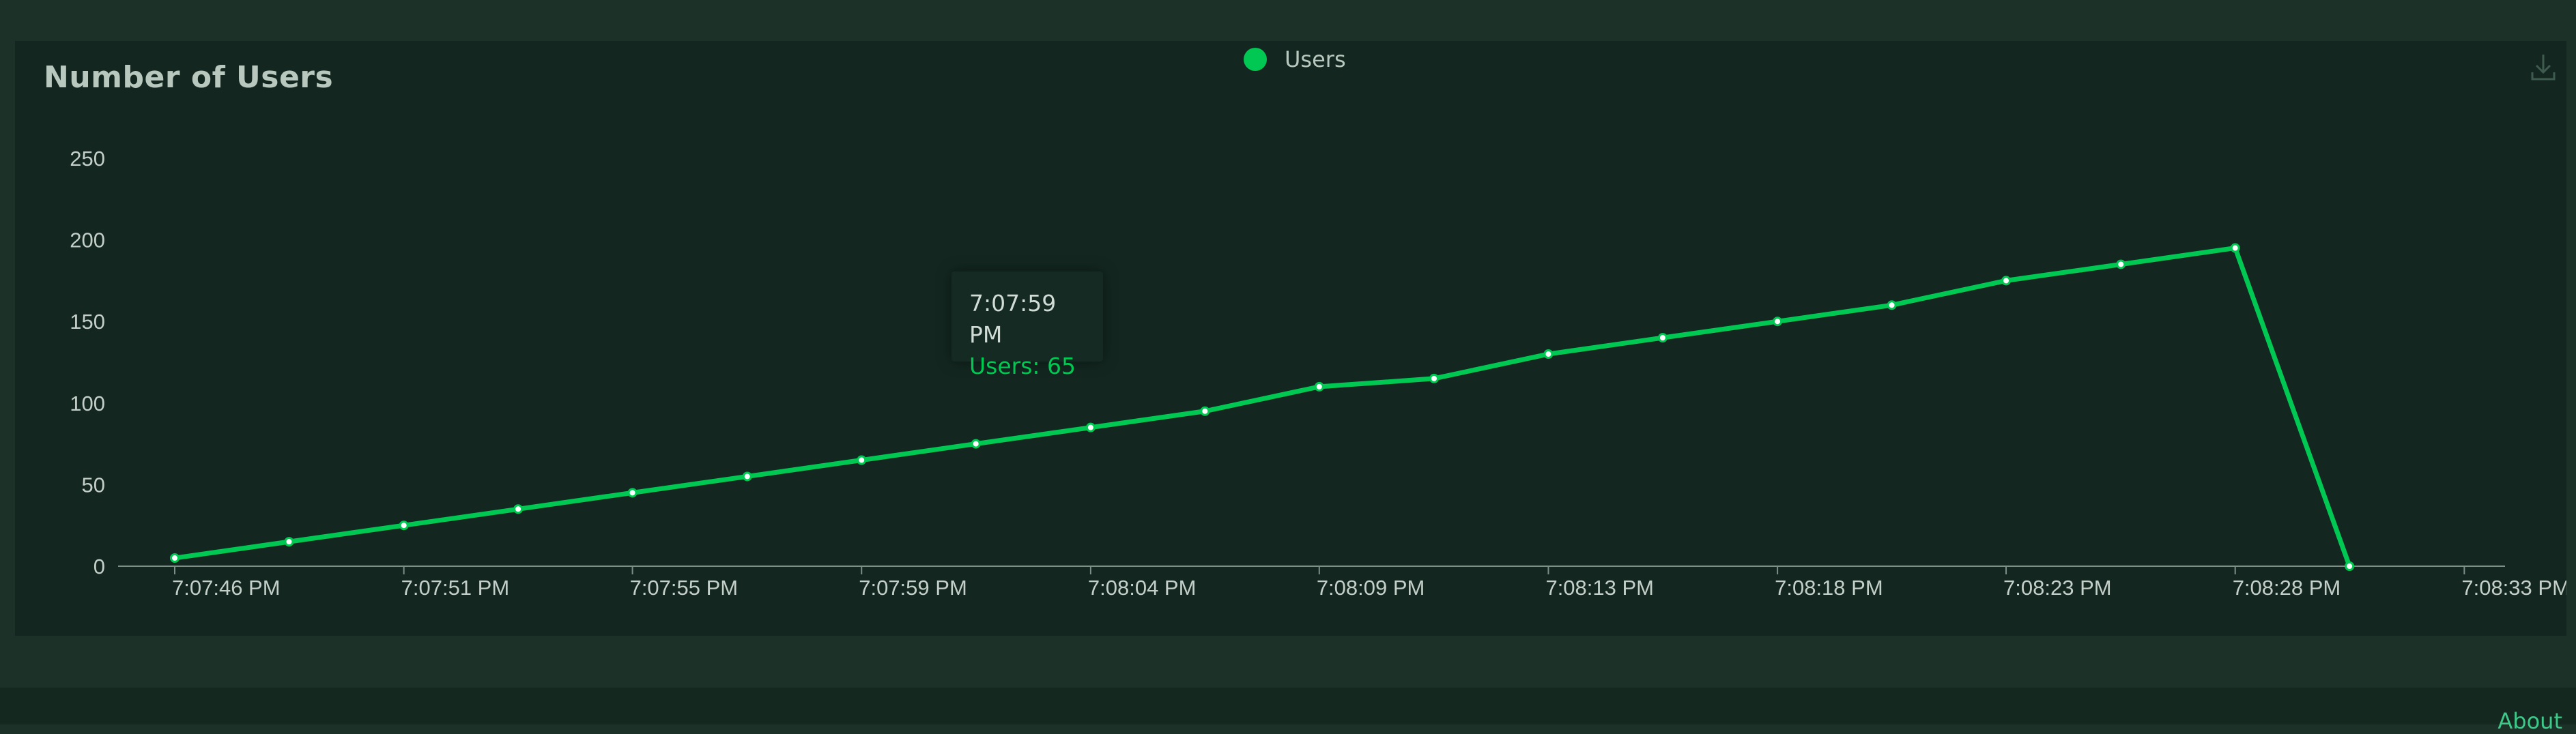 The height and width of the screenshot is (734, 2576). What do you see at coordinates (1288, 711) in the screenshot?
I see `footer-bar: About` at bounding box center [1288, 711].